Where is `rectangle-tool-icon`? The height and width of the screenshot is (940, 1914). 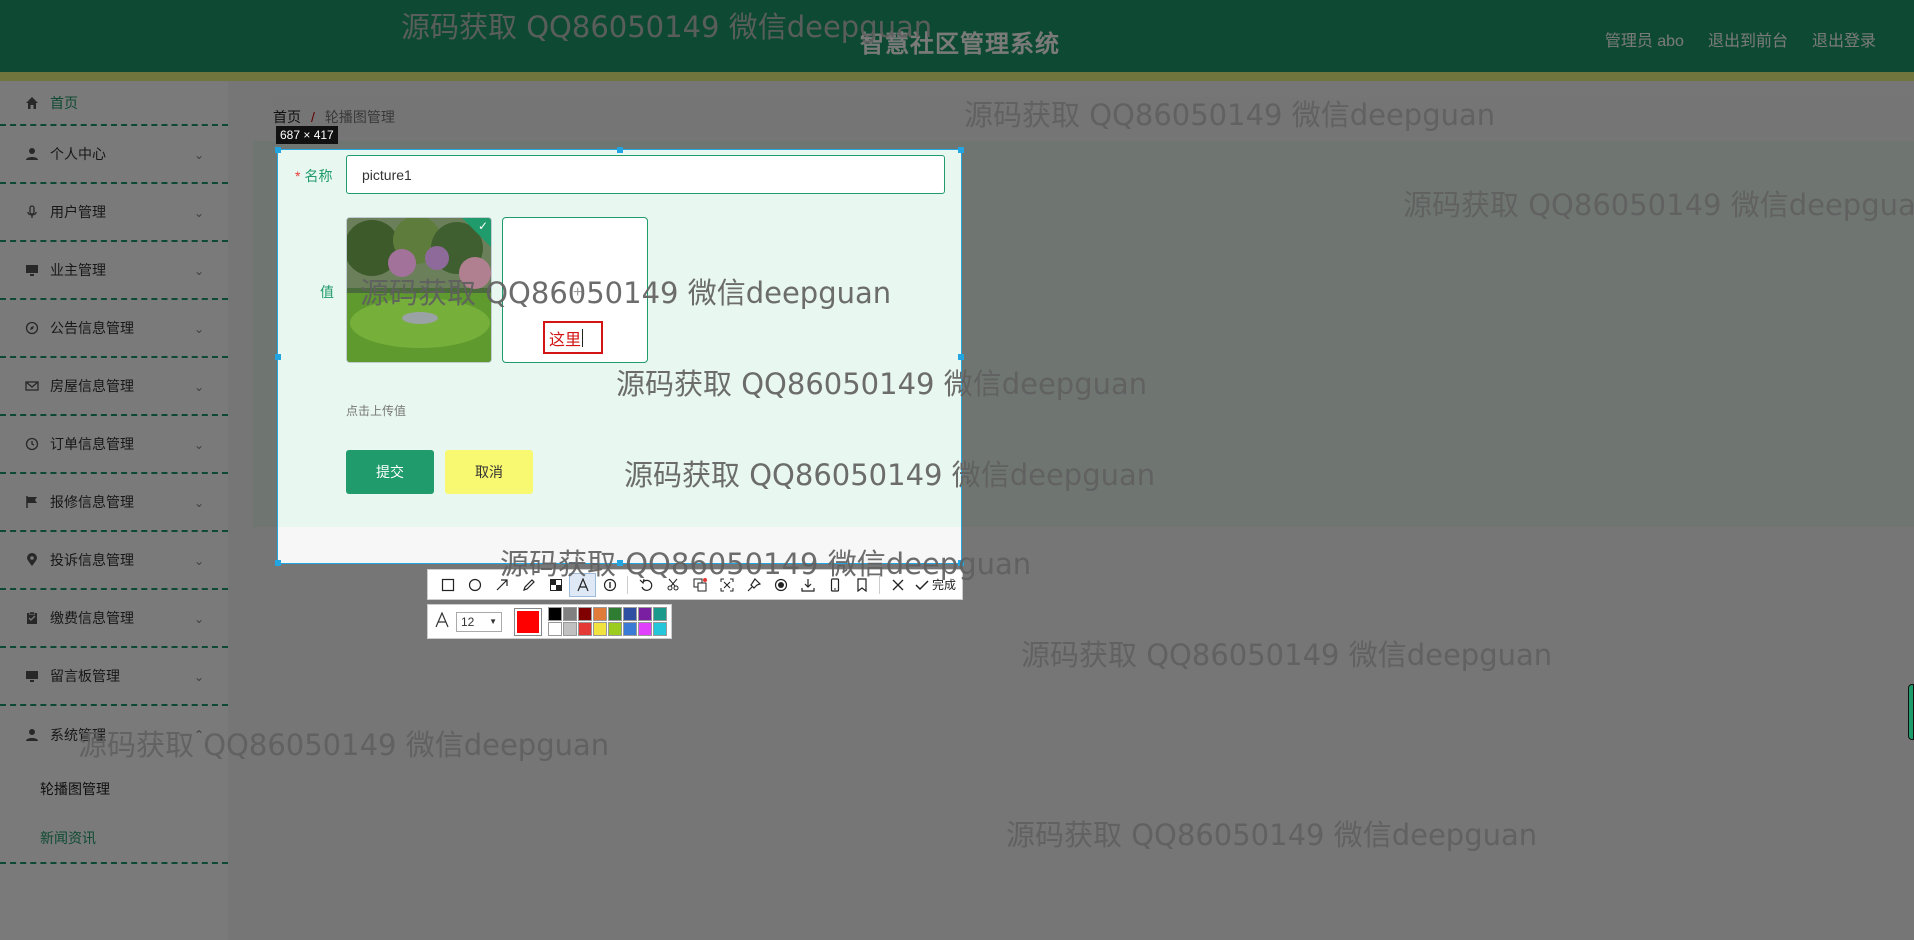
rectangle-tool-icon is located at coordinates (447, 585).